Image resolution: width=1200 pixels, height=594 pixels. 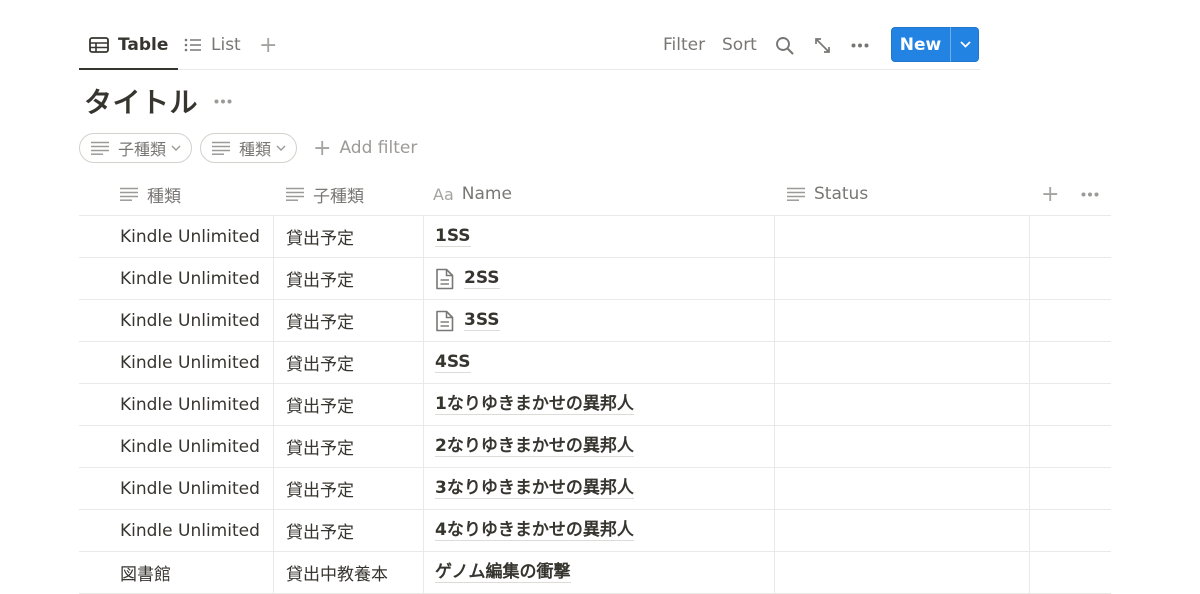 I want to click on add-filter-button: + Add filter, so click(x=365, y=148).